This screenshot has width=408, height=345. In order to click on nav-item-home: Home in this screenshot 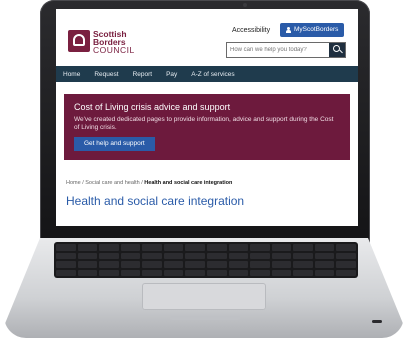, I will do `click(71, 74)`.